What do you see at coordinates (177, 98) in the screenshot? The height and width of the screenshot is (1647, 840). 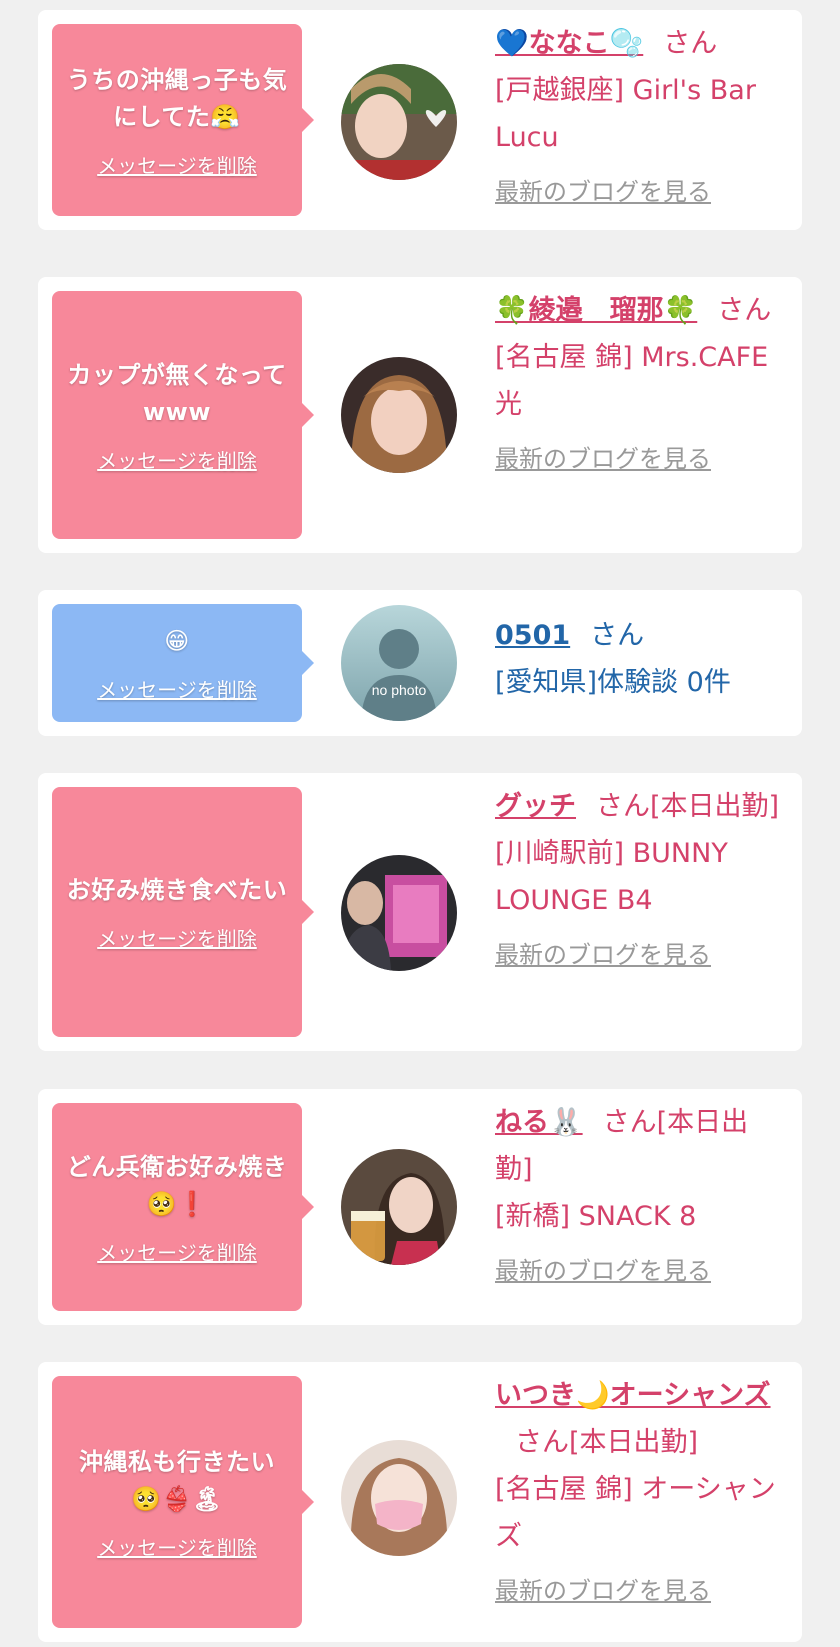 I see `message-text: うちの沖縄っ子も気にしてた😤` at bounding box center [177, 98].